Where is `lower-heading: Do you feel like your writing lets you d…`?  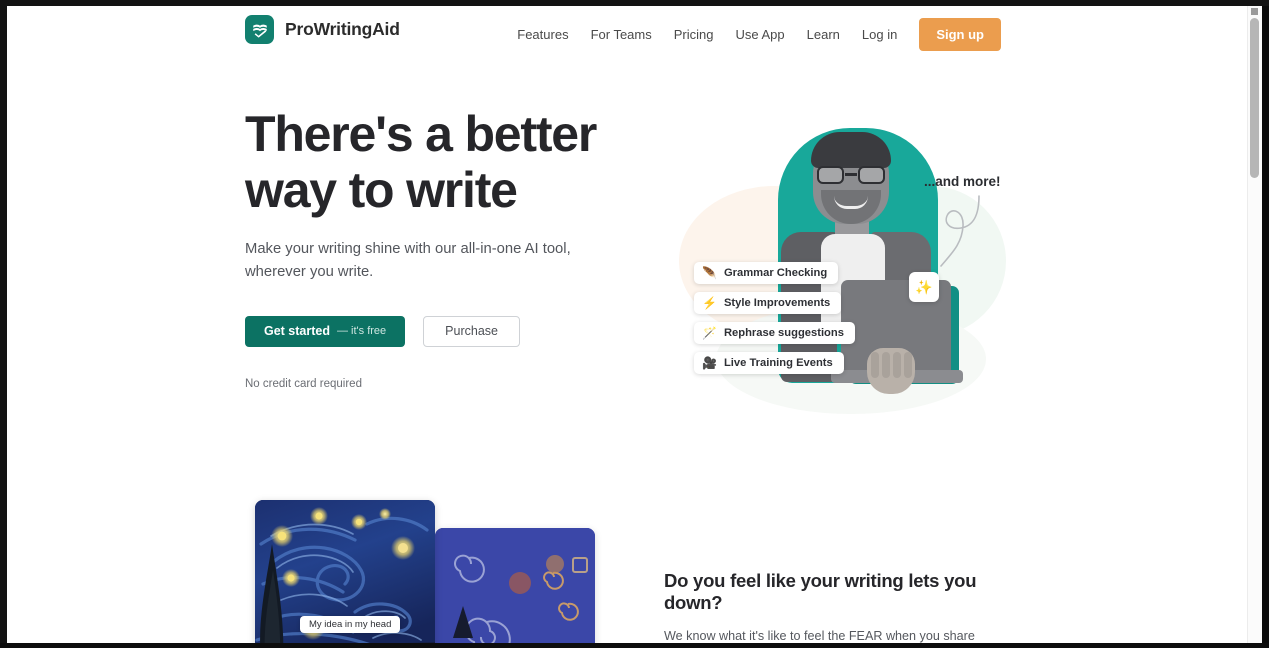 lower-heading: Do you feel like your writing lets you d… is located at coordinates (820, 591).